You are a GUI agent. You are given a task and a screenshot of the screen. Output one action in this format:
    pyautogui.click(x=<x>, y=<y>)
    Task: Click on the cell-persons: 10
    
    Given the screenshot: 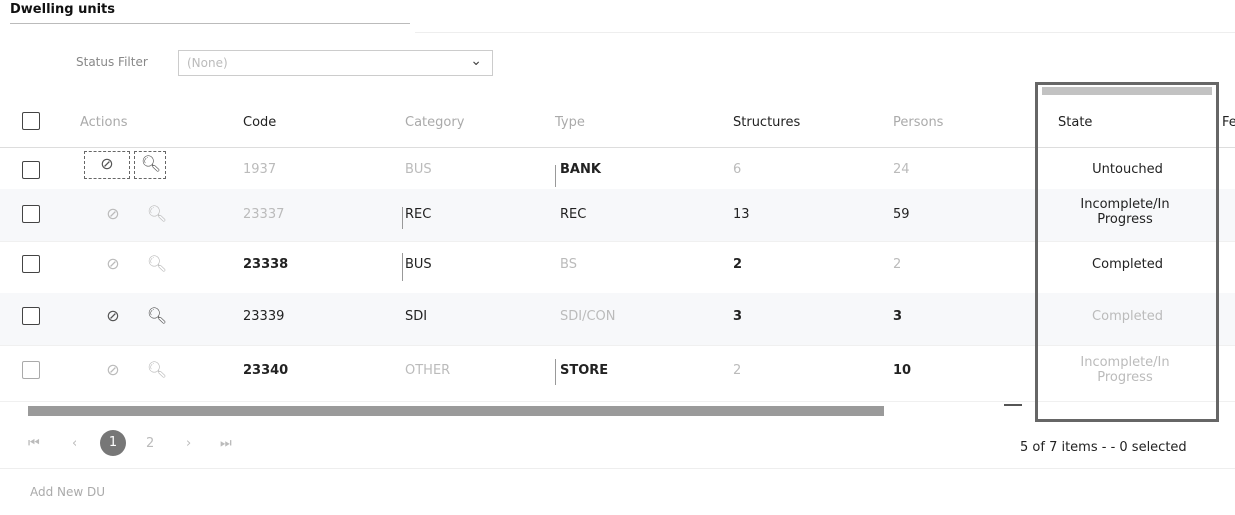 What is the action you would take?
    pyautogui.click(x=902, y=370)
    